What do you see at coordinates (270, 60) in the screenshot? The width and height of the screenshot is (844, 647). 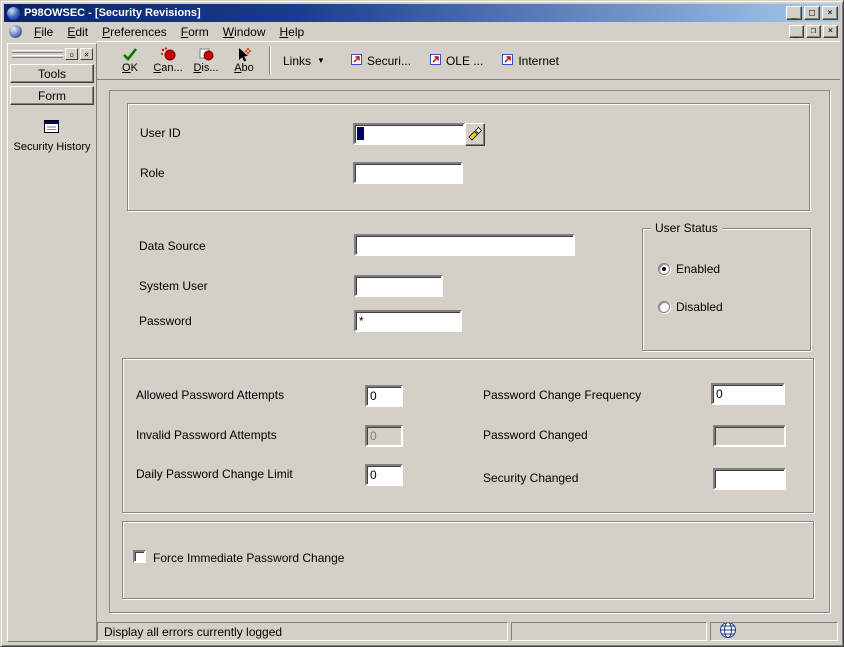 I see `toolbar-separator` at bounding box center [270, 60].